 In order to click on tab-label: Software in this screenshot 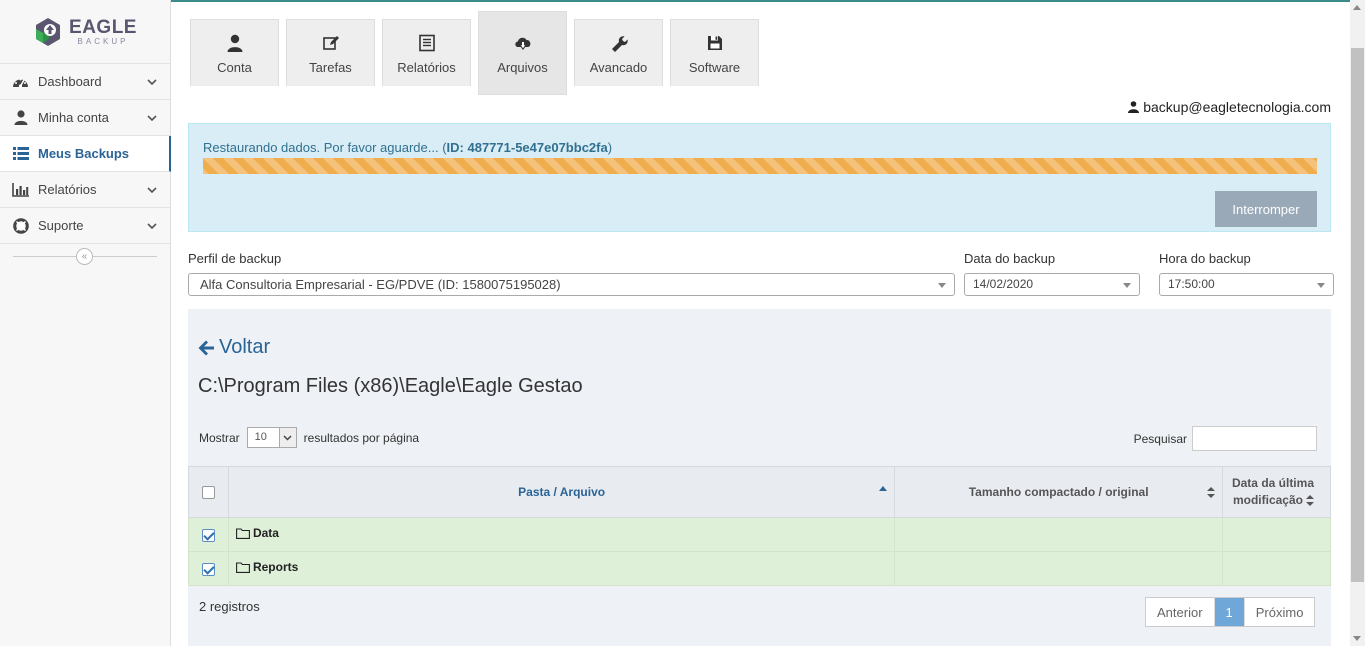, I will do `click(714, 67)`.